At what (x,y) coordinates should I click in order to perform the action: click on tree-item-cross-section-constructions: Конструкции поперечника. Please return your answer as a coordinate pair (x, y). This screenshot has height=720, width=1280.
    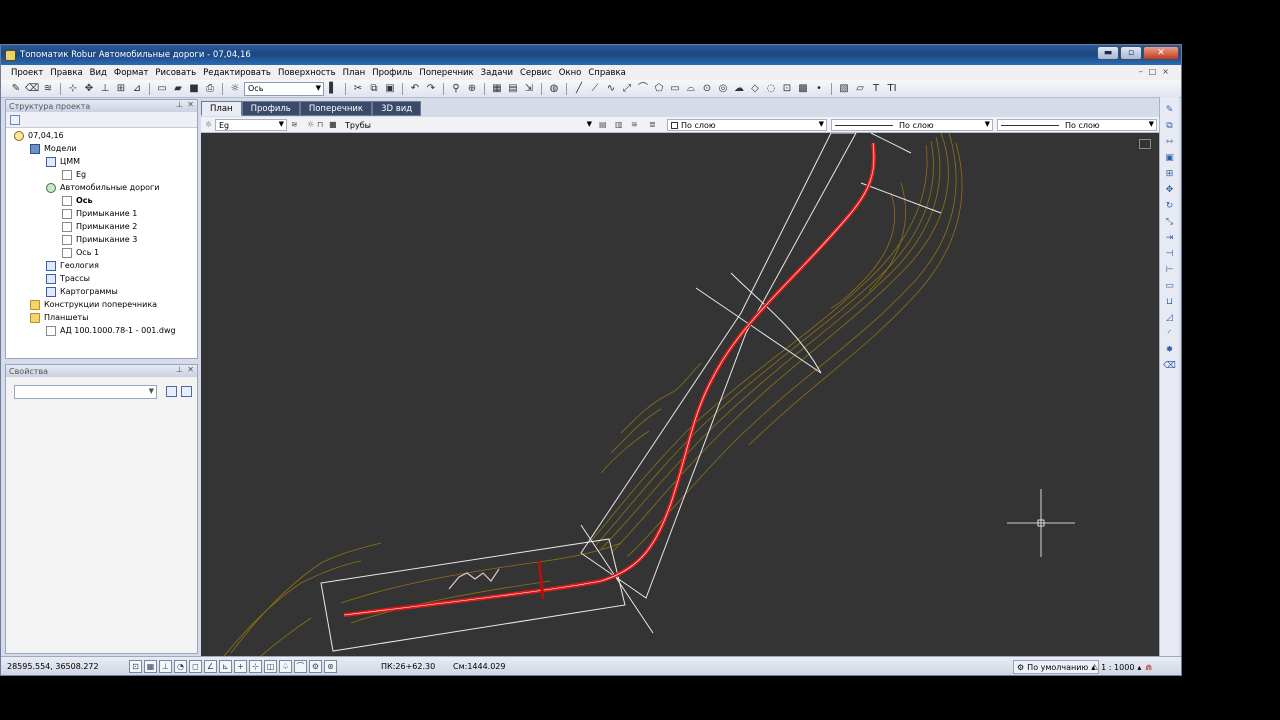
    Looking at the image, I should click on (93, 304).